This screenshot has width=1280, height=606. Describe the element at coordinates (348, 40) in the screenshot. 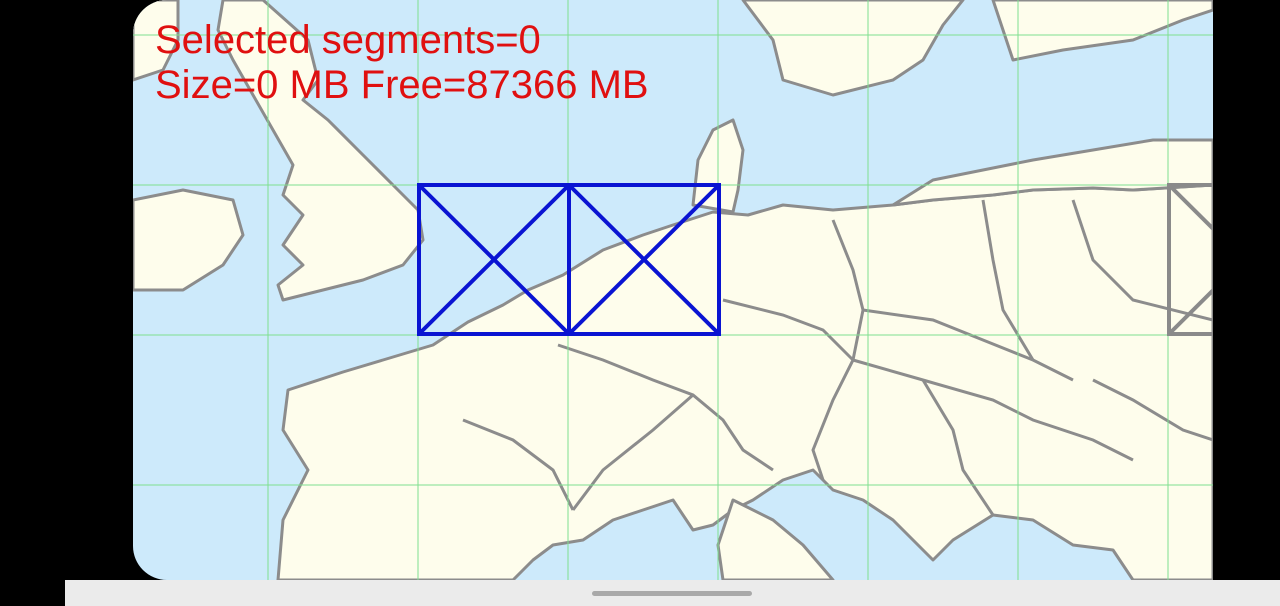

I see `selected-segments-label: Selected segments=0` at that location.